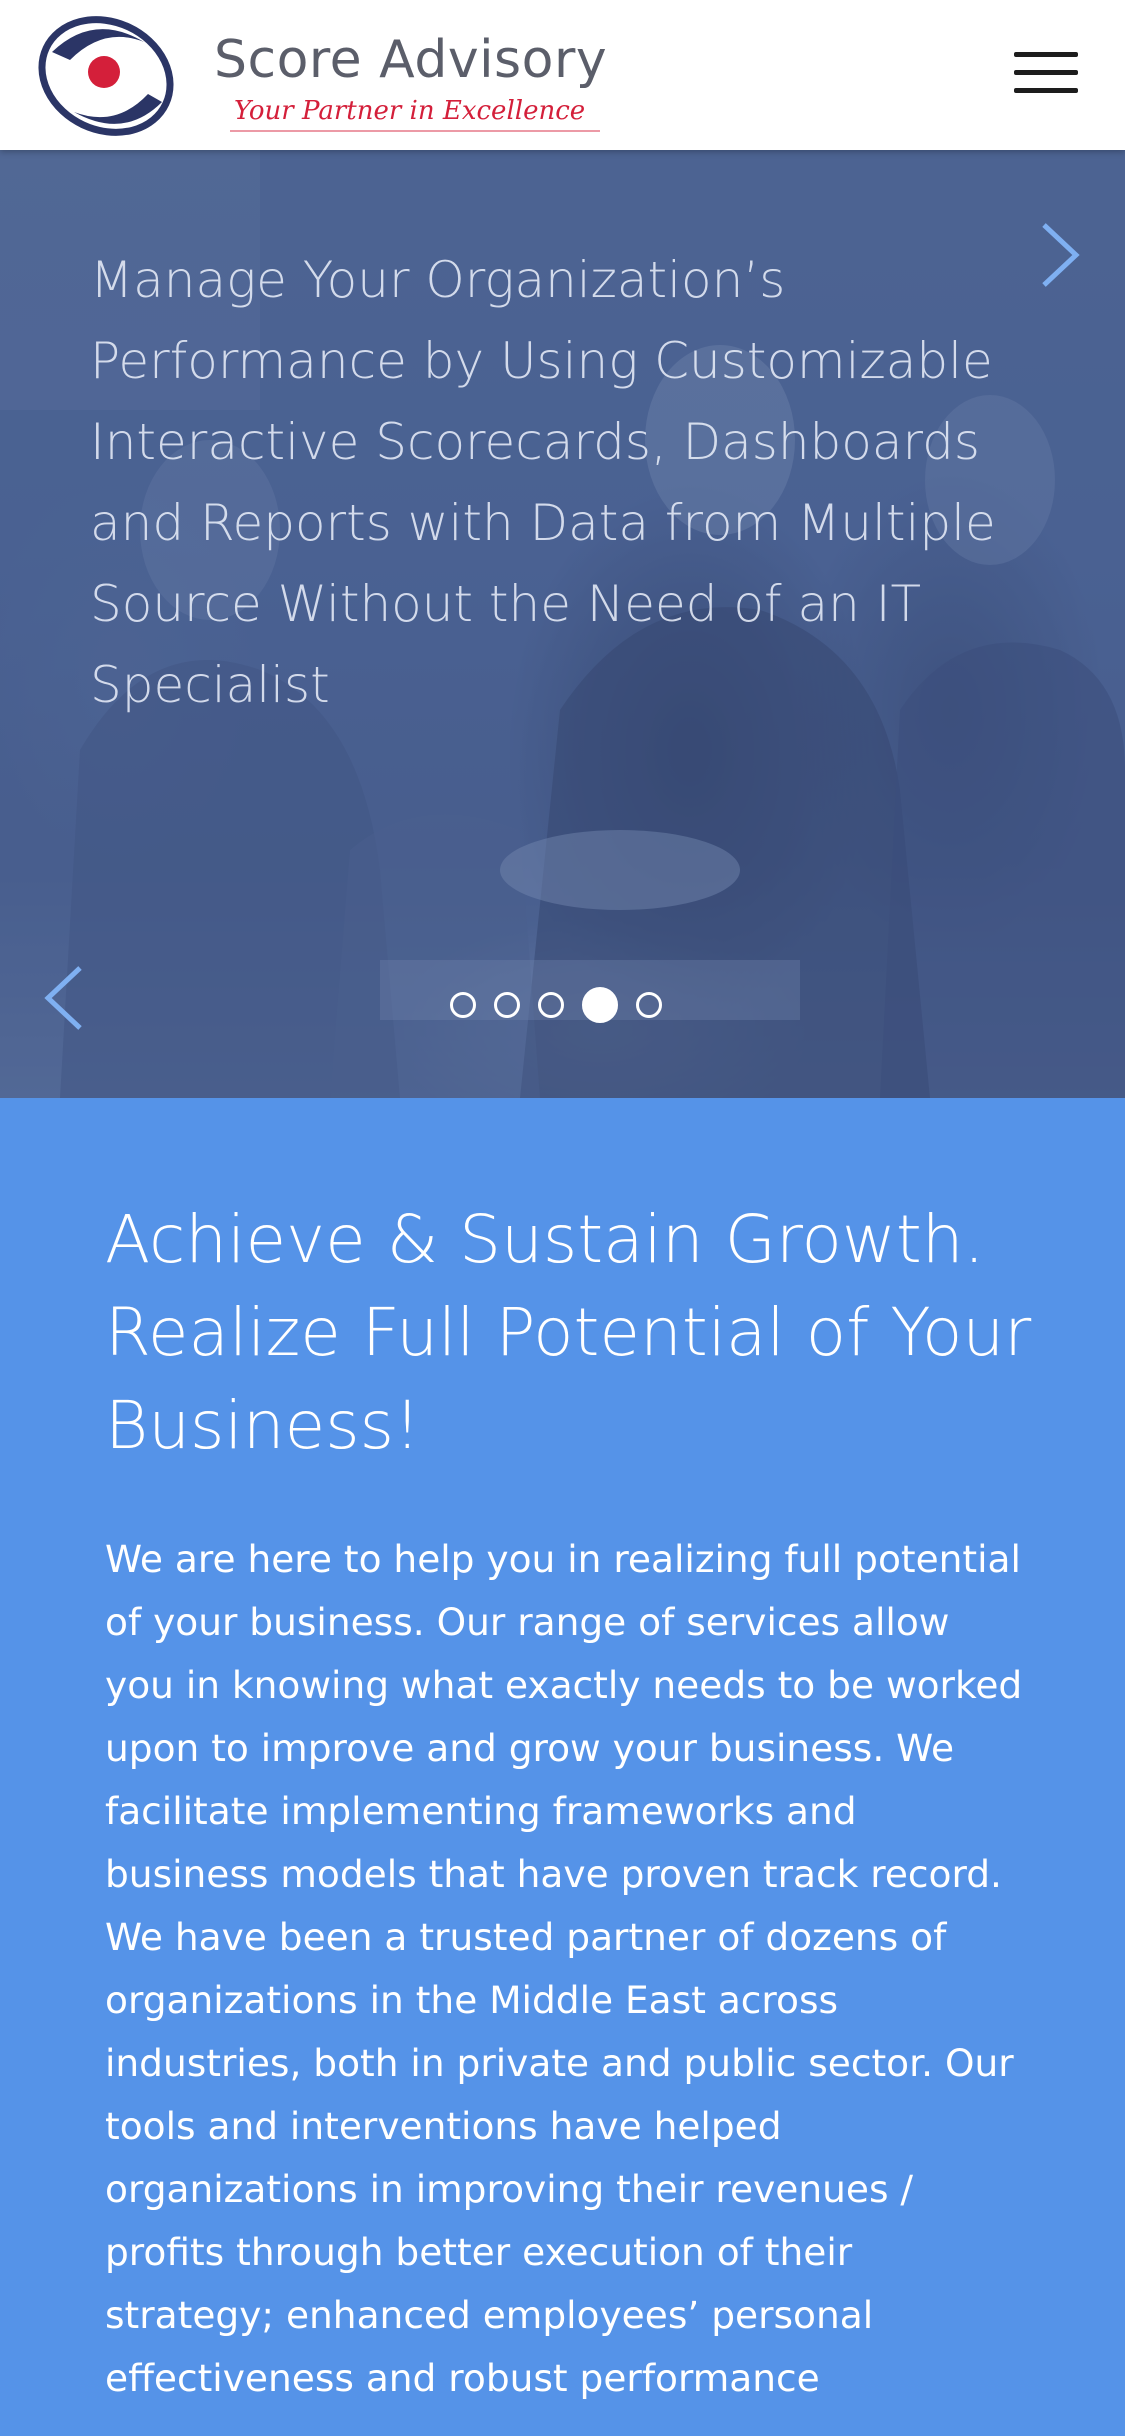  What do you see at coordinates (415, 131) in the screenshot?
I see `tagline-underline` at bounding box center [415, 131].